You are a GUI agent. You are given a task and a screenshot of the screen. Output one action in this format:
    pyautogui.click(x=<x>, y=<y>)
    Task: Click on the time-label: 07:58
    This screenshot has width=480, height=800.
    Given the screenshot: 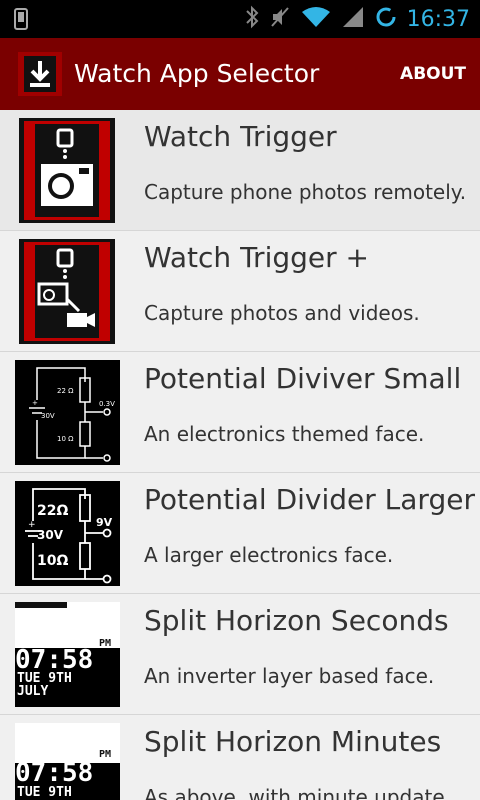 What is the action you would take?
    pyautogui.click(x=54, y=773)
    